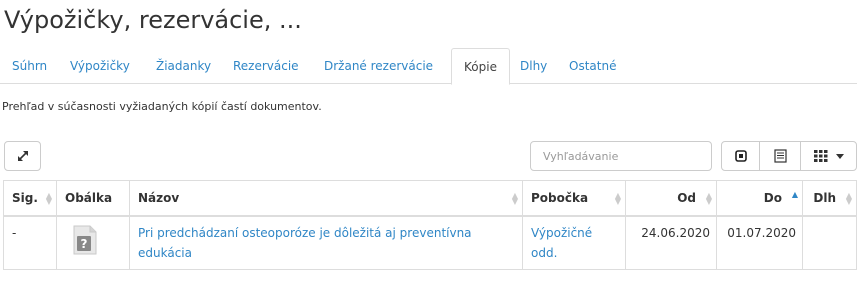 The height and width of the screenshot is (284, 867). What do you see at coordinates (574, 198) in the screenshot?
I see `column-header-branch: Pobočka ▲ ▼` at bounding box center [574, 198].